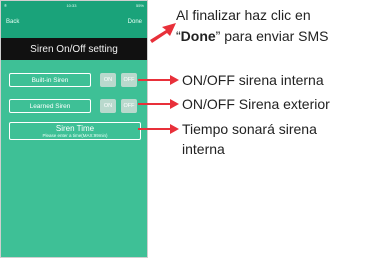 This screenshot has width=370, height=260. What do you see at coordinates (74, 23) in the screenshot?
I see `nav-bar: Back Done` at bounding box center [74, 23].